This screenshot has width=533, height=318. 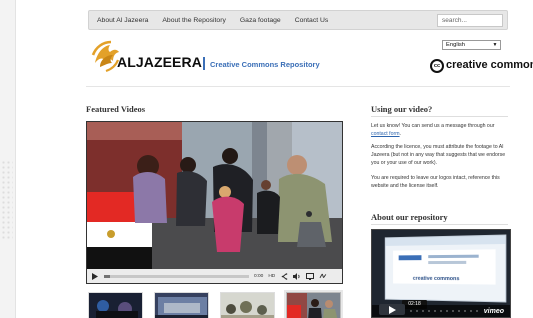 What do you see at coordinates (8, 159) in the screenshot?
I see `left-decorative-band` at bounding box center [8, 159].